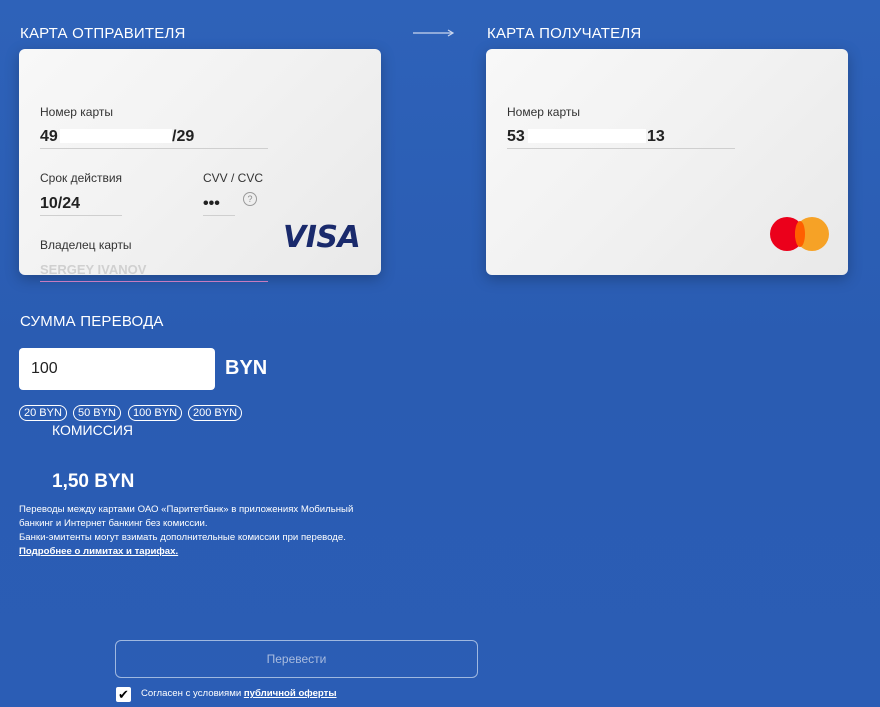 Image resolution: width=880 pixels, height=707 pixels. Describe the element at coordinates (800, 235) in the screenshot. I see `mastercard-logo-icon` at that location.